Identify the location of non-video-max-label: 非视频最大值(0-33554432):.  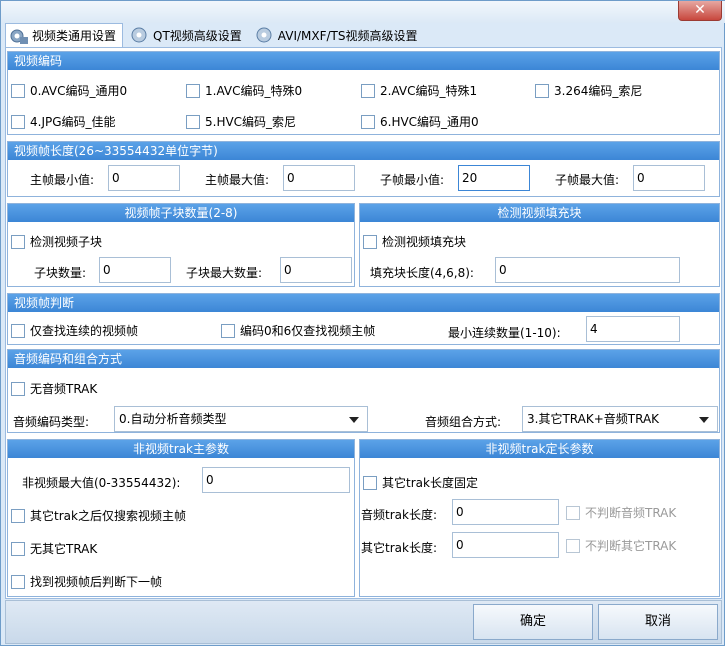
(101, 483).